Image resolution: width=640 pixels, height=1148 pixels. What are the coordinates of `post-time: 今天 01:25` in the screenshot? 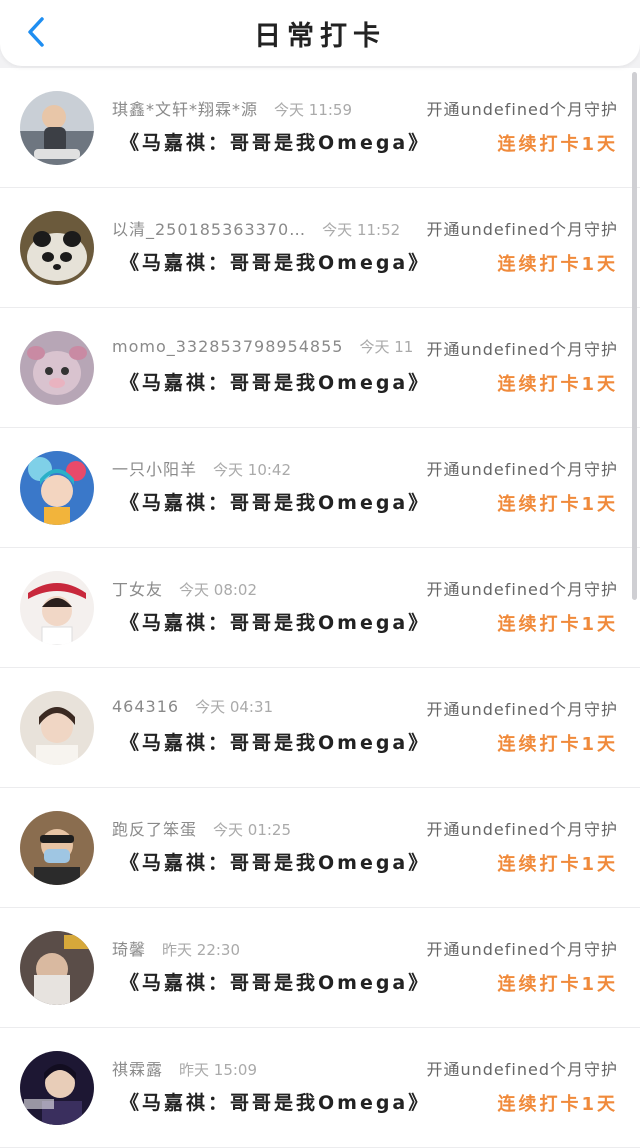 It's located at (252, 830).